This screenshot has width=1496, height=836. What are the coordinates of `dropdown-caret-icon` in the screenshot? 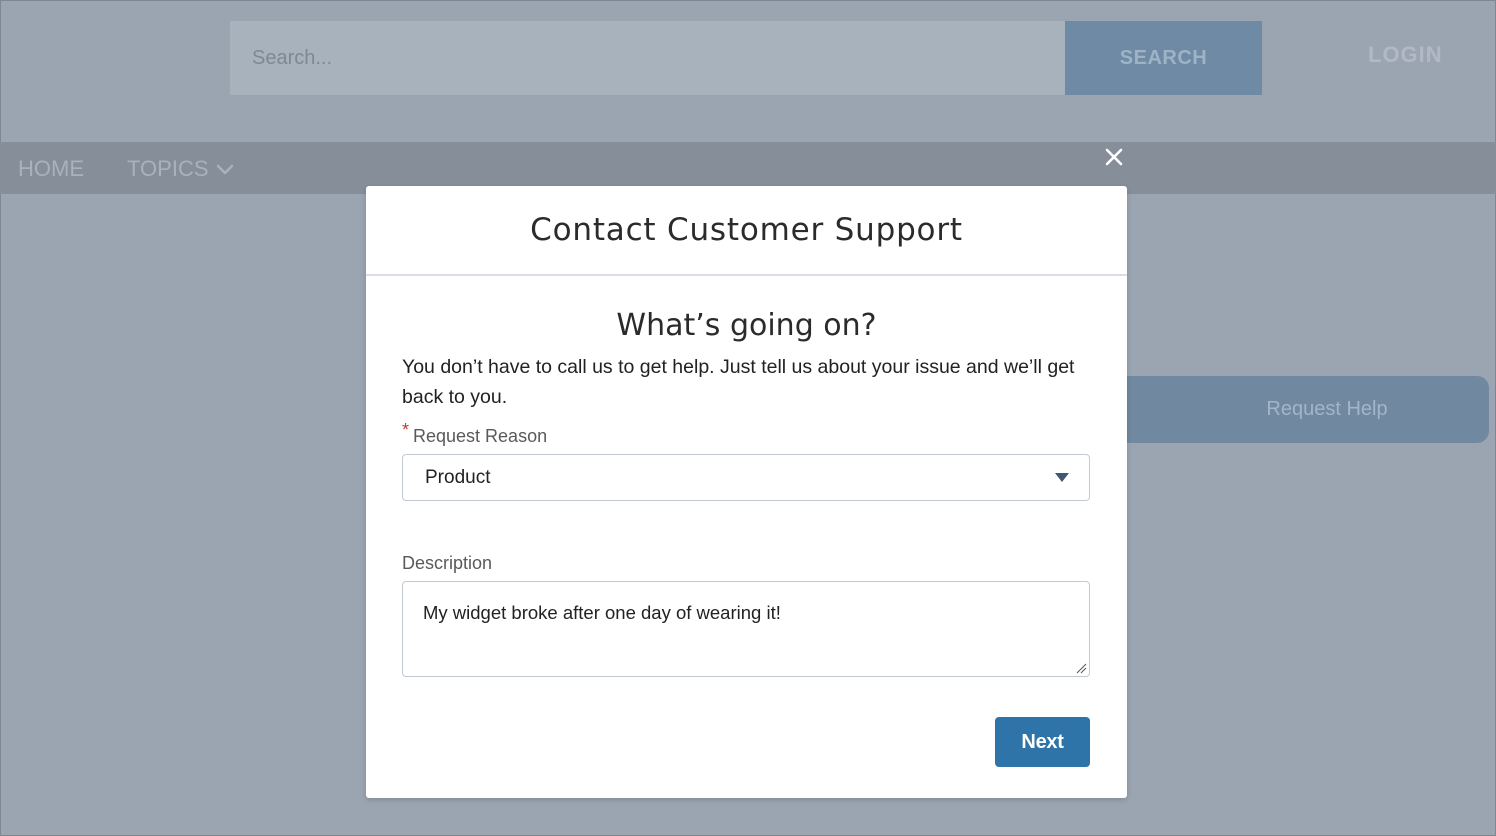 It's located at (1062, 477).